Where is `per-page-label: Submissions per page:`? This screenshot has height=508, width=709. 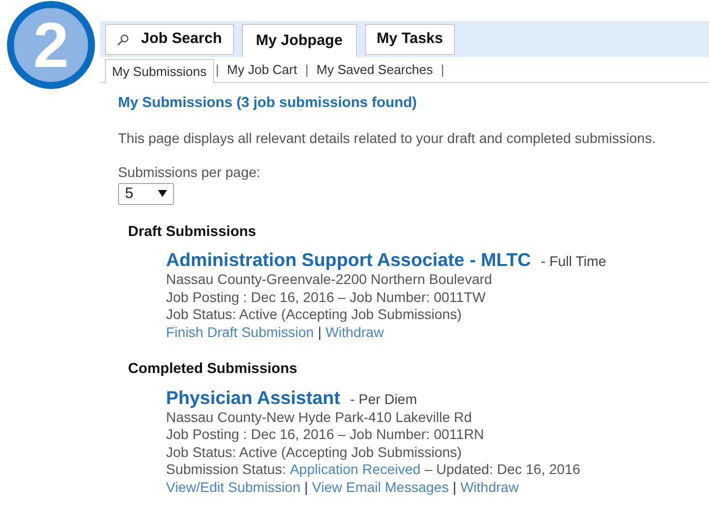
per-page-label: Submissions per page: is located at coordinates (190, 173).